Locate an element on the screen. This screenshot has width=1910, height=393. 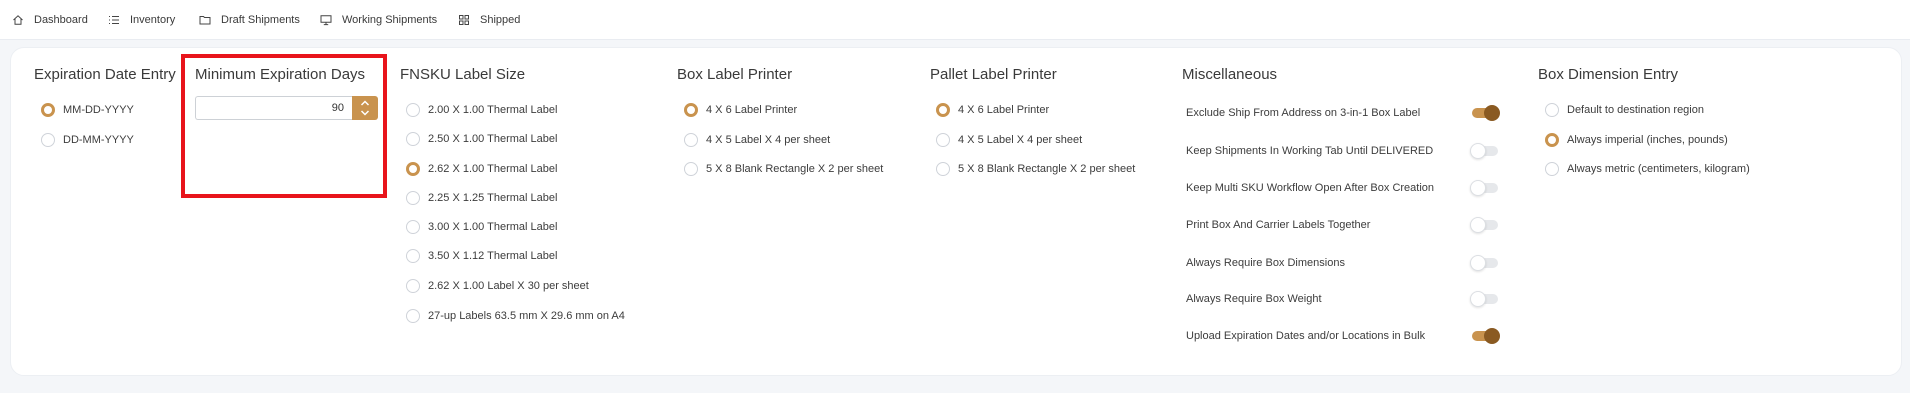
radio-fnsku-3-50x1-12: 3.50 X 1.12 Thermal Label is located at coordinates (481, 256).